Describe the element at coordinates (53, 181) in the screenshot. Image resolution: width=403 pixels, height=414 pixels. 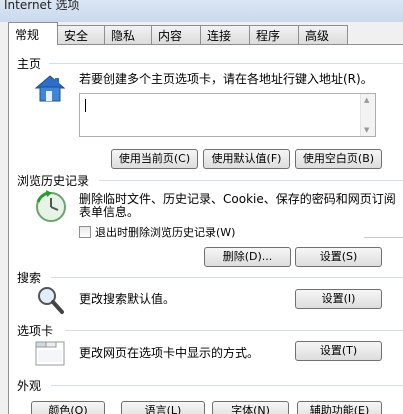
I see `history-group-title: 浏览历史记录` at that location.